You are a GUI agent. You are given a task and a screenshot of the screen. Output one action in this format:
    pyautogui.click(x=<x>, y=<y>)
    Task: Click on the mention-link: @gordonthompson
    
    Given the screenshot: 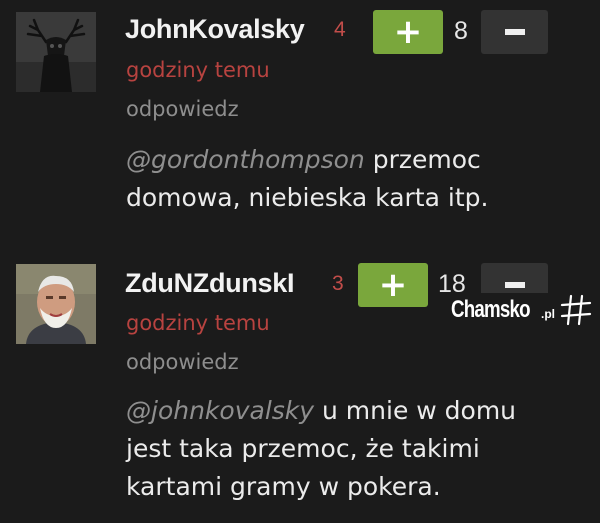 What is the action you would take?
    pyautogui.click(x=245, y=159)
    